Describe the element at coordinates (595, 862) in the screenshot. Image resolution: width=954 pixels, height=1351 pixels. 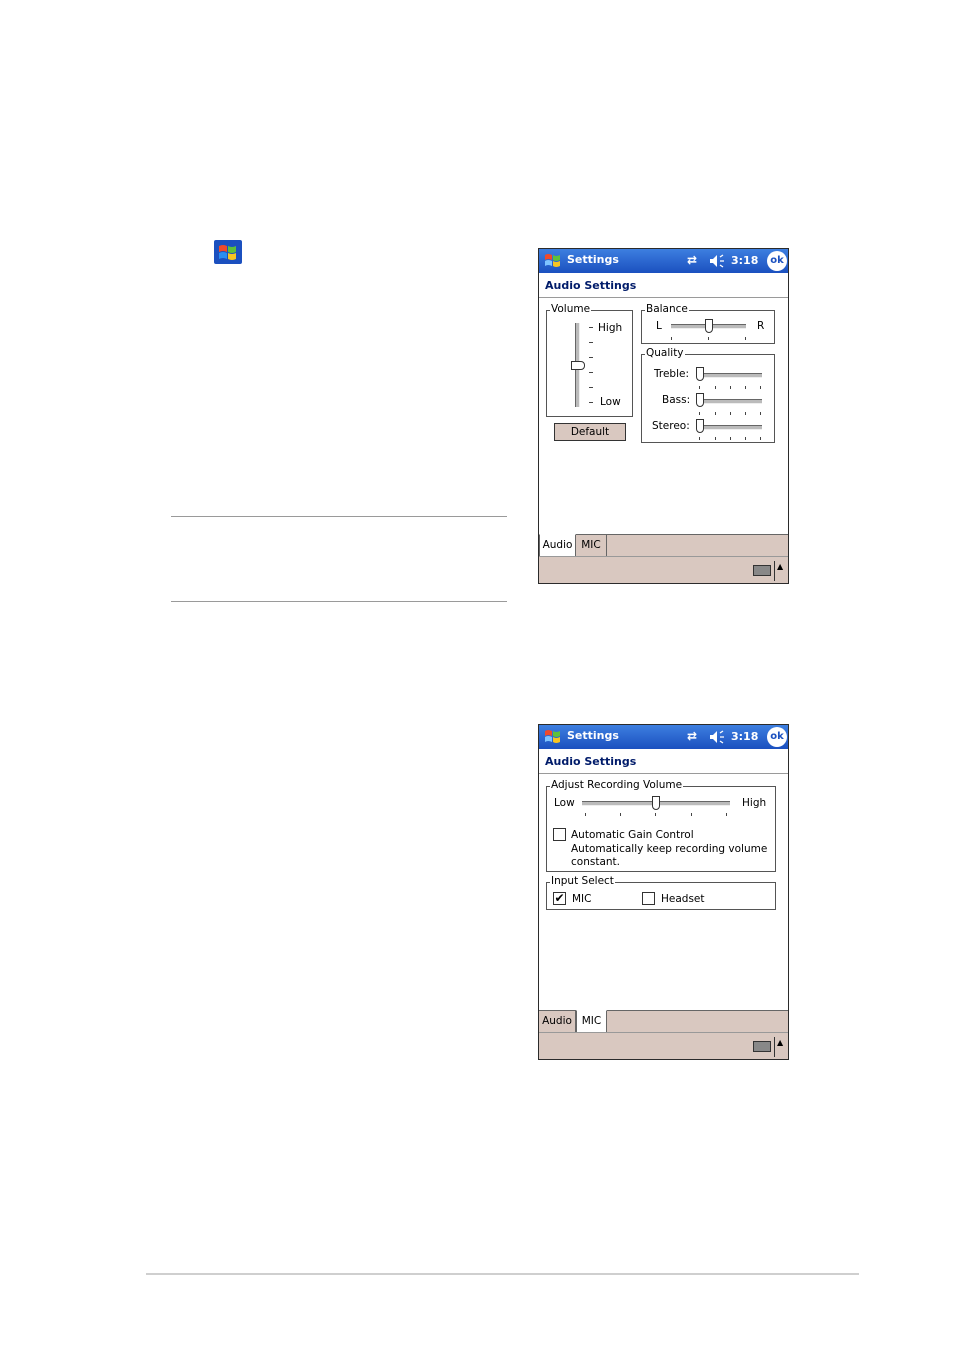
I see `agc-description-cont: constant.` at that location.